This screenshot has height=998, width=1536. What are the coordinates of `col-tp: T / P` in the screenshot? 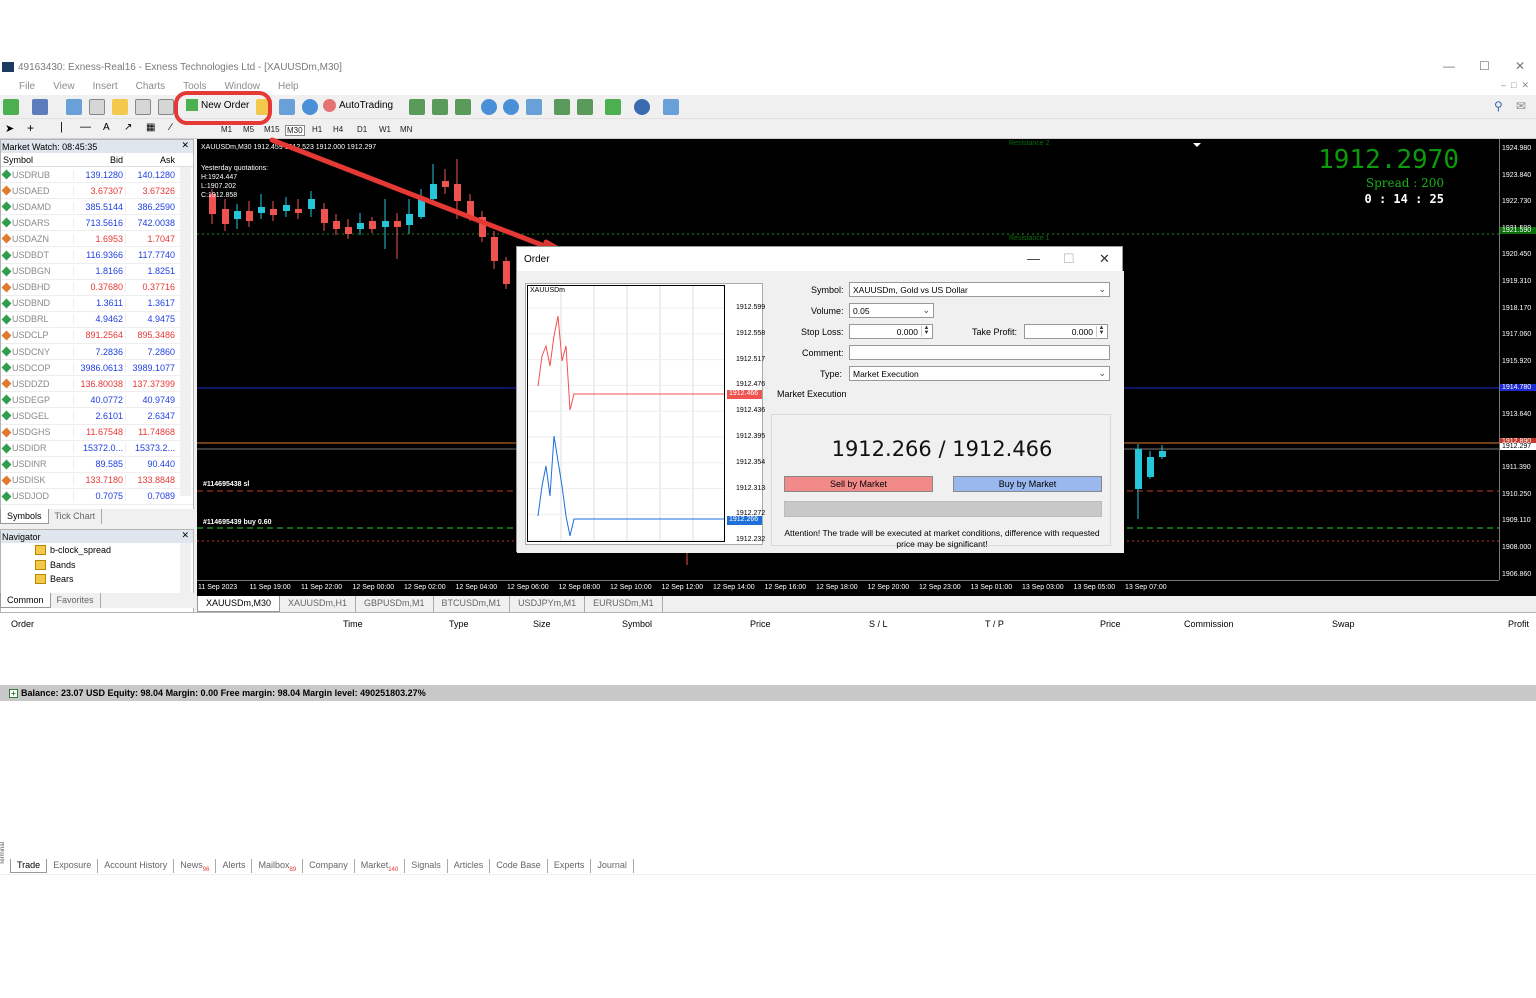 It's located at (994, 624).